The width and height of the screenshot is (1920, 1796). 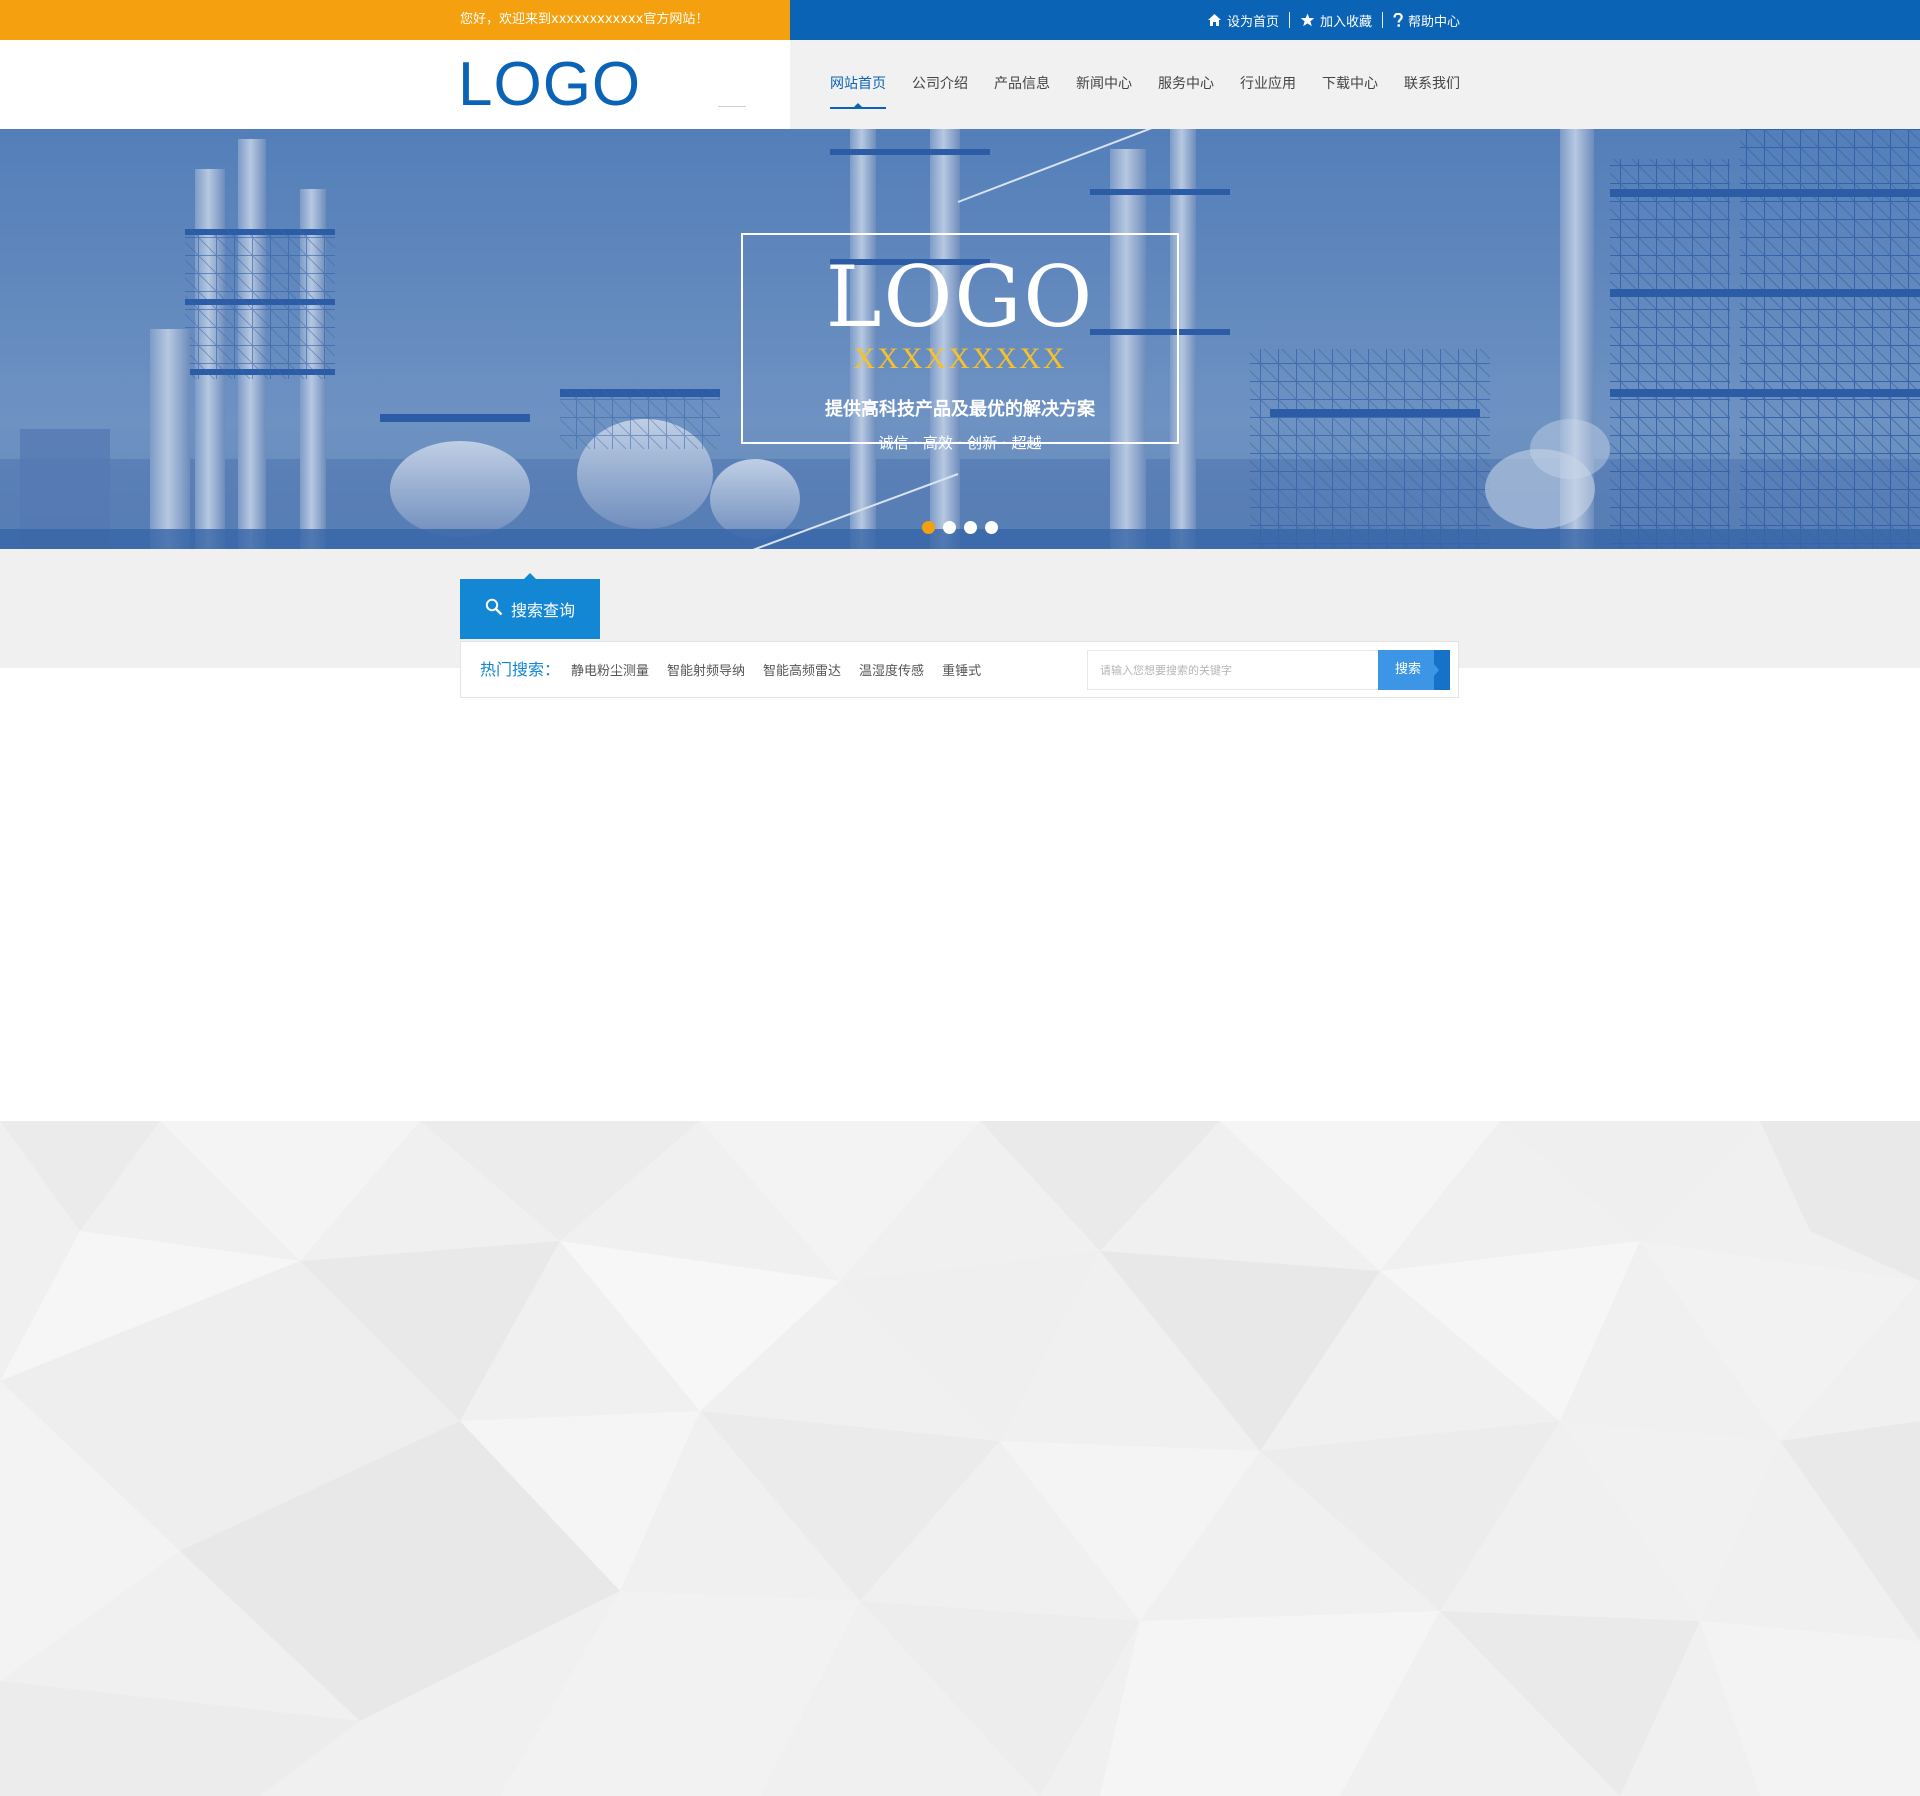 I want to click on hot-search-list: 静电粉尘测量 智能射频导纳 智能高频雷达 温湿度传感 重锤式, so click(x=776, y=669).